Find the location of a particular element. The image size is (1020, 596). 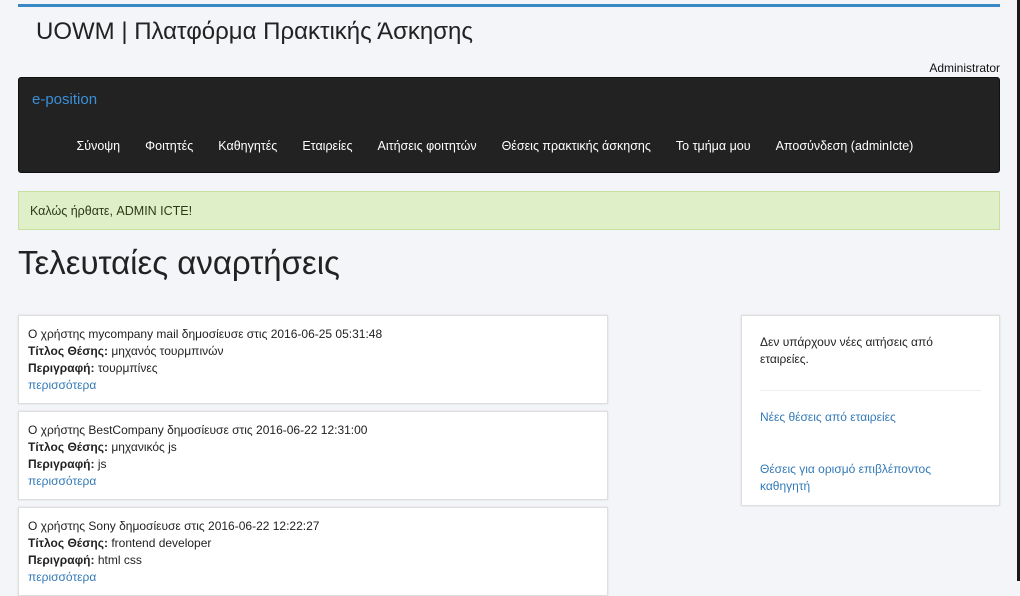

post-title-row: Τίτλος Θέσης: μηχανός τουρμπινών is located at coordinates (313, 351).